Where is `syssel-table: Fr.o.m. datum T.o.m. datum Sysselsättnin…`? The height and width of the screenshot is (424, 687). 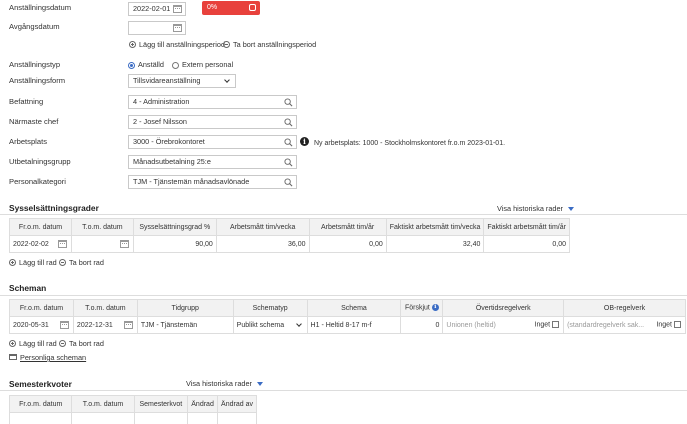
syssel-table: Fr.o.m. datum T.o.m. datum Sysselsättnin… is located at coordinates (289, 235).